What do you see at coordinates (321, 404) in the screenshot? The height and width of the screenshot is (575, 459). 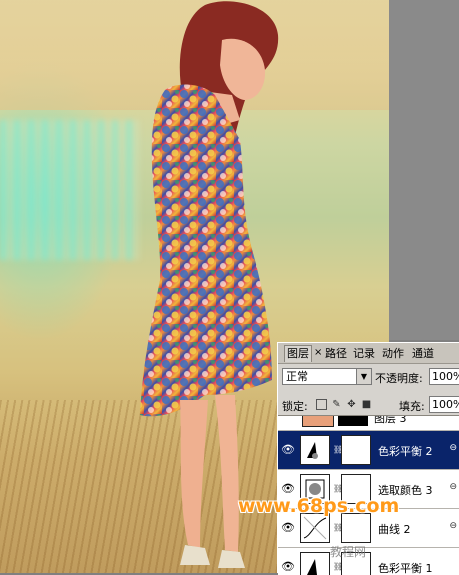 I see `lock-transparent-icon` at bounding box center [321, 404].